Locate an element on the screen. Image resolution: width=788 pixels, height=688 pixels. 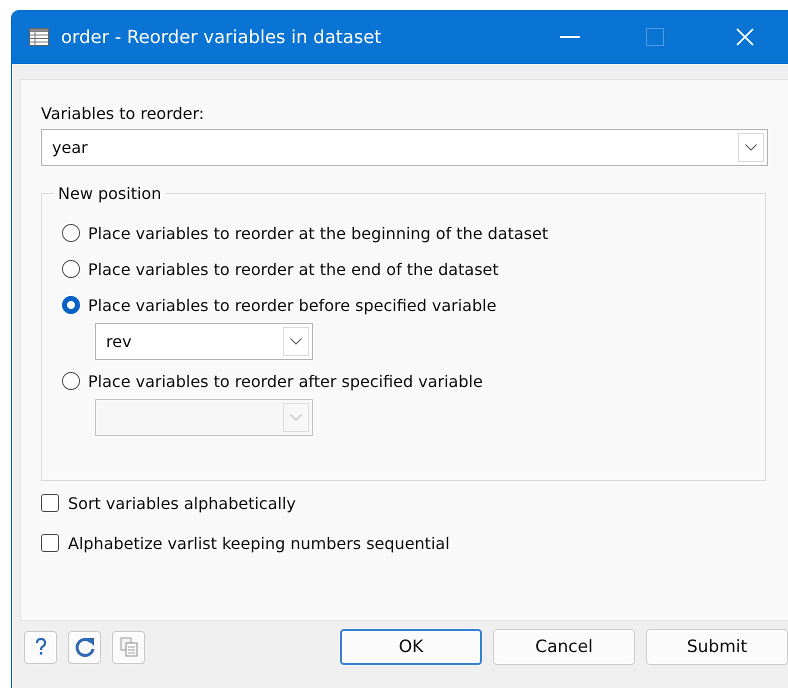
radio-option: Place variables to reorder before specified variable is located at coordinates (413, 305).